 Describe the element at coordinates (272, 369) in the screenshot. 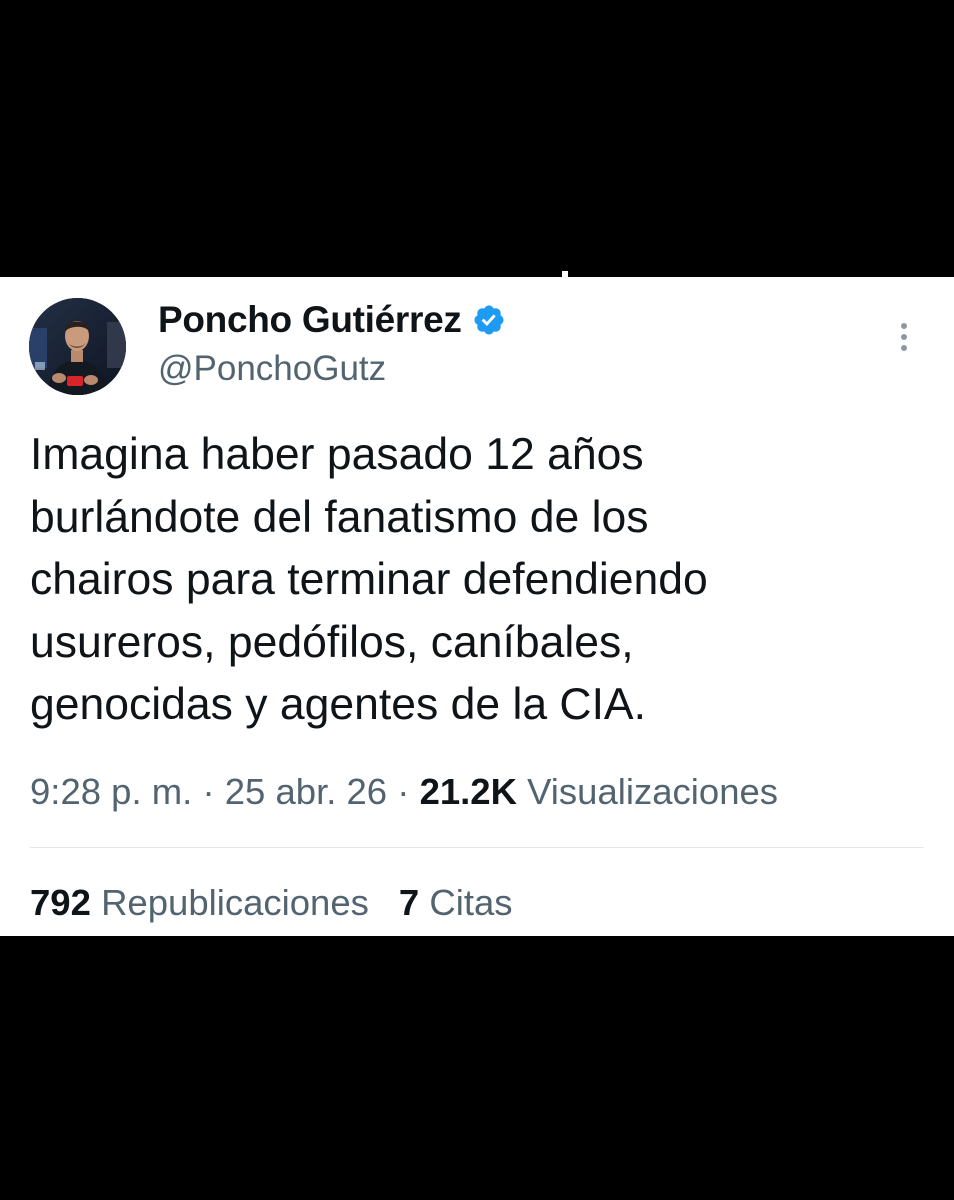

I see `author-handle: @PonchoGutz` at that location.